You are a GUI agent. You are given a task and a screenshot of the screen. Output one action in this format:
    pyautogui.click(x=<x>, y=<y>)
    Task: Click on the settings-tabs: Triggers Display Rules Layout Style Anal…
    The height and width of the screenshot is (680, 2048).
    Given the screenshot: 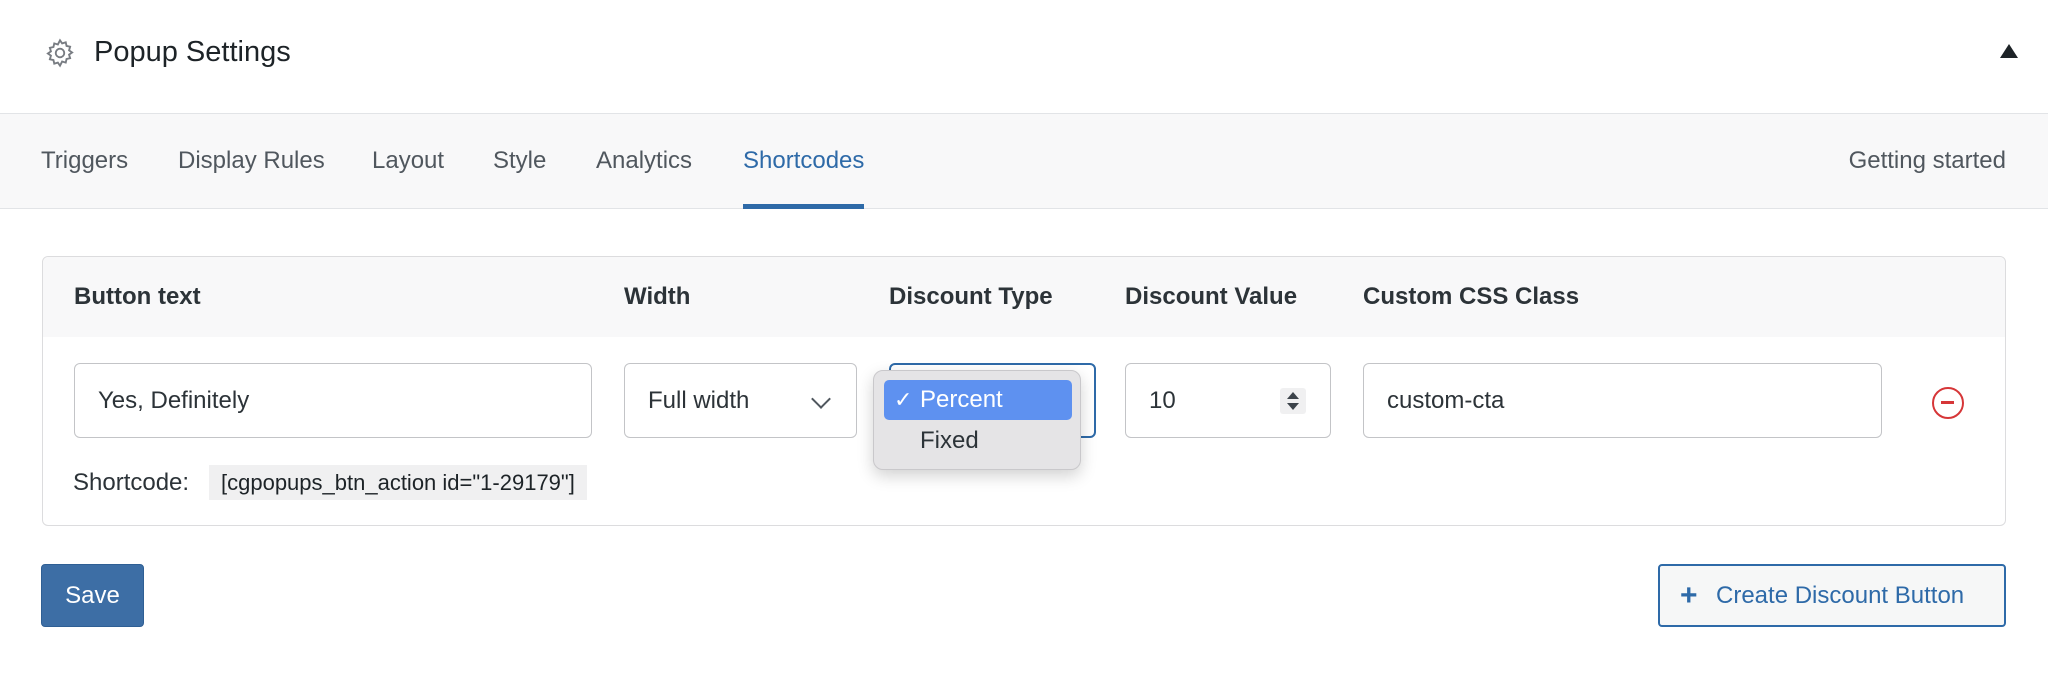 What is the action you would take?
    pyautogui.click(x=1024, y=161)
    